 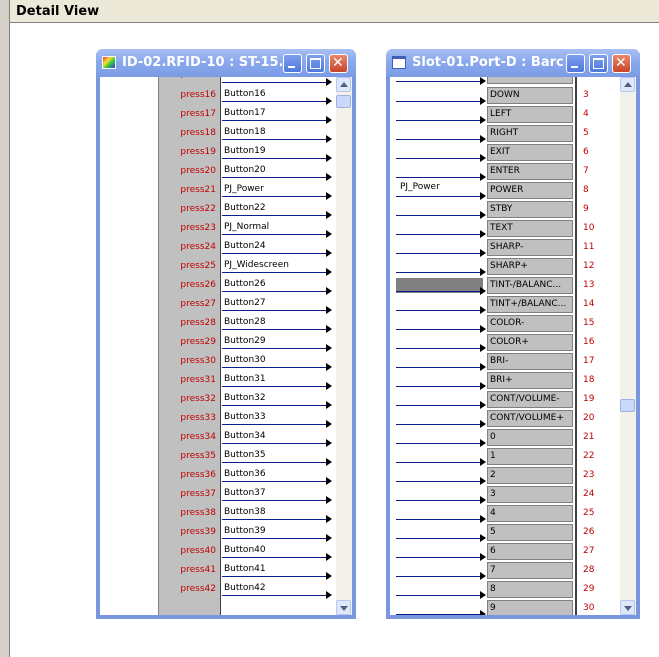 What do you see at coordinates (218, 343) in the screenshot?
I see `list-item: press29 Button29` at bounding box center [218, 343].